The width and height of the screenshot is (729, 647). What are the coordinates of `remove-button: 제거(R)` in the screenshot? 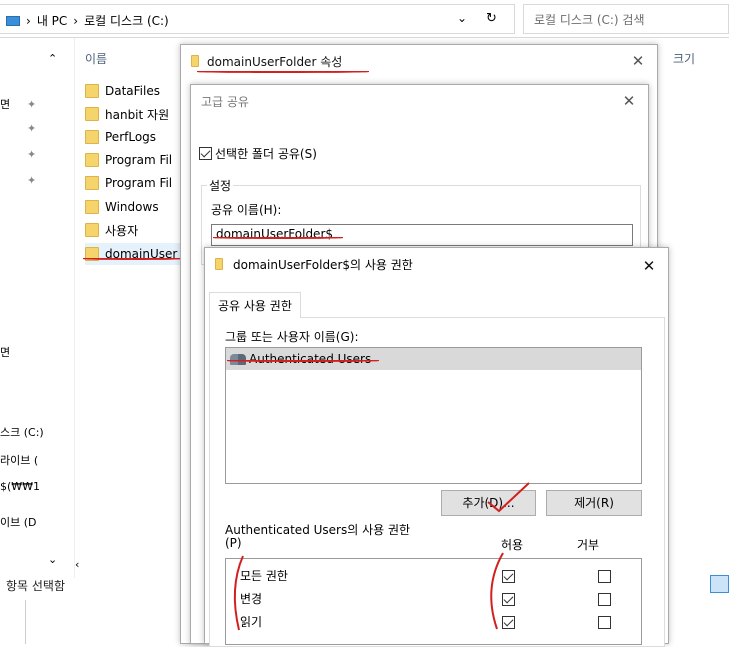 It's located at (594, 503).